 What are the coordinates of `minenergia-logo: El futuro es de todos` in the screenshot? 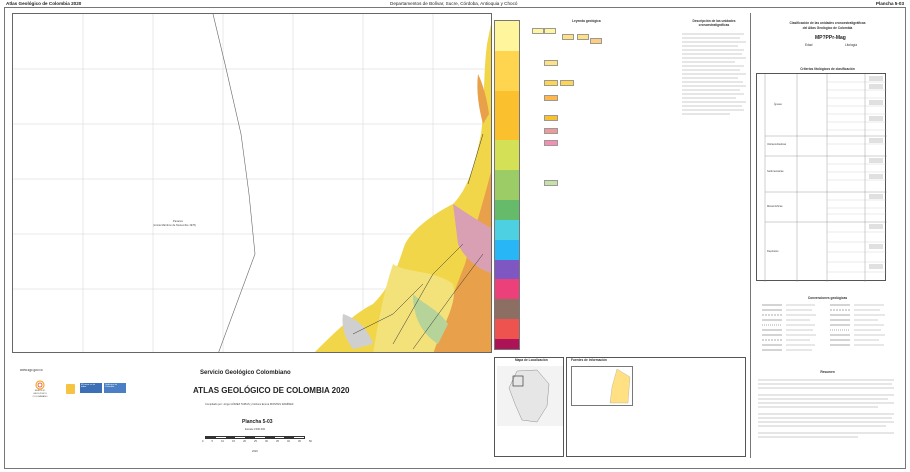 It's located at (91, 388).